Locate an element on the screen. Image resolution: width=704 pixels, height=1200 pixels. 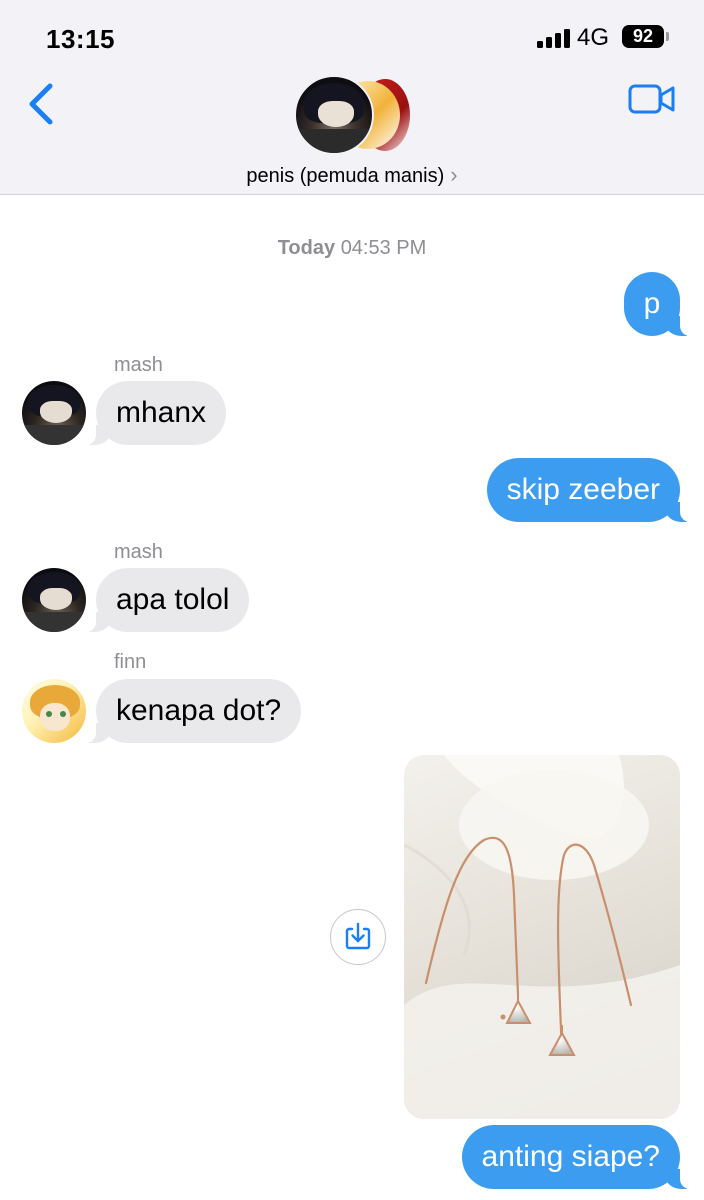
chevron-left-icon is located at coordinates (41, 104).